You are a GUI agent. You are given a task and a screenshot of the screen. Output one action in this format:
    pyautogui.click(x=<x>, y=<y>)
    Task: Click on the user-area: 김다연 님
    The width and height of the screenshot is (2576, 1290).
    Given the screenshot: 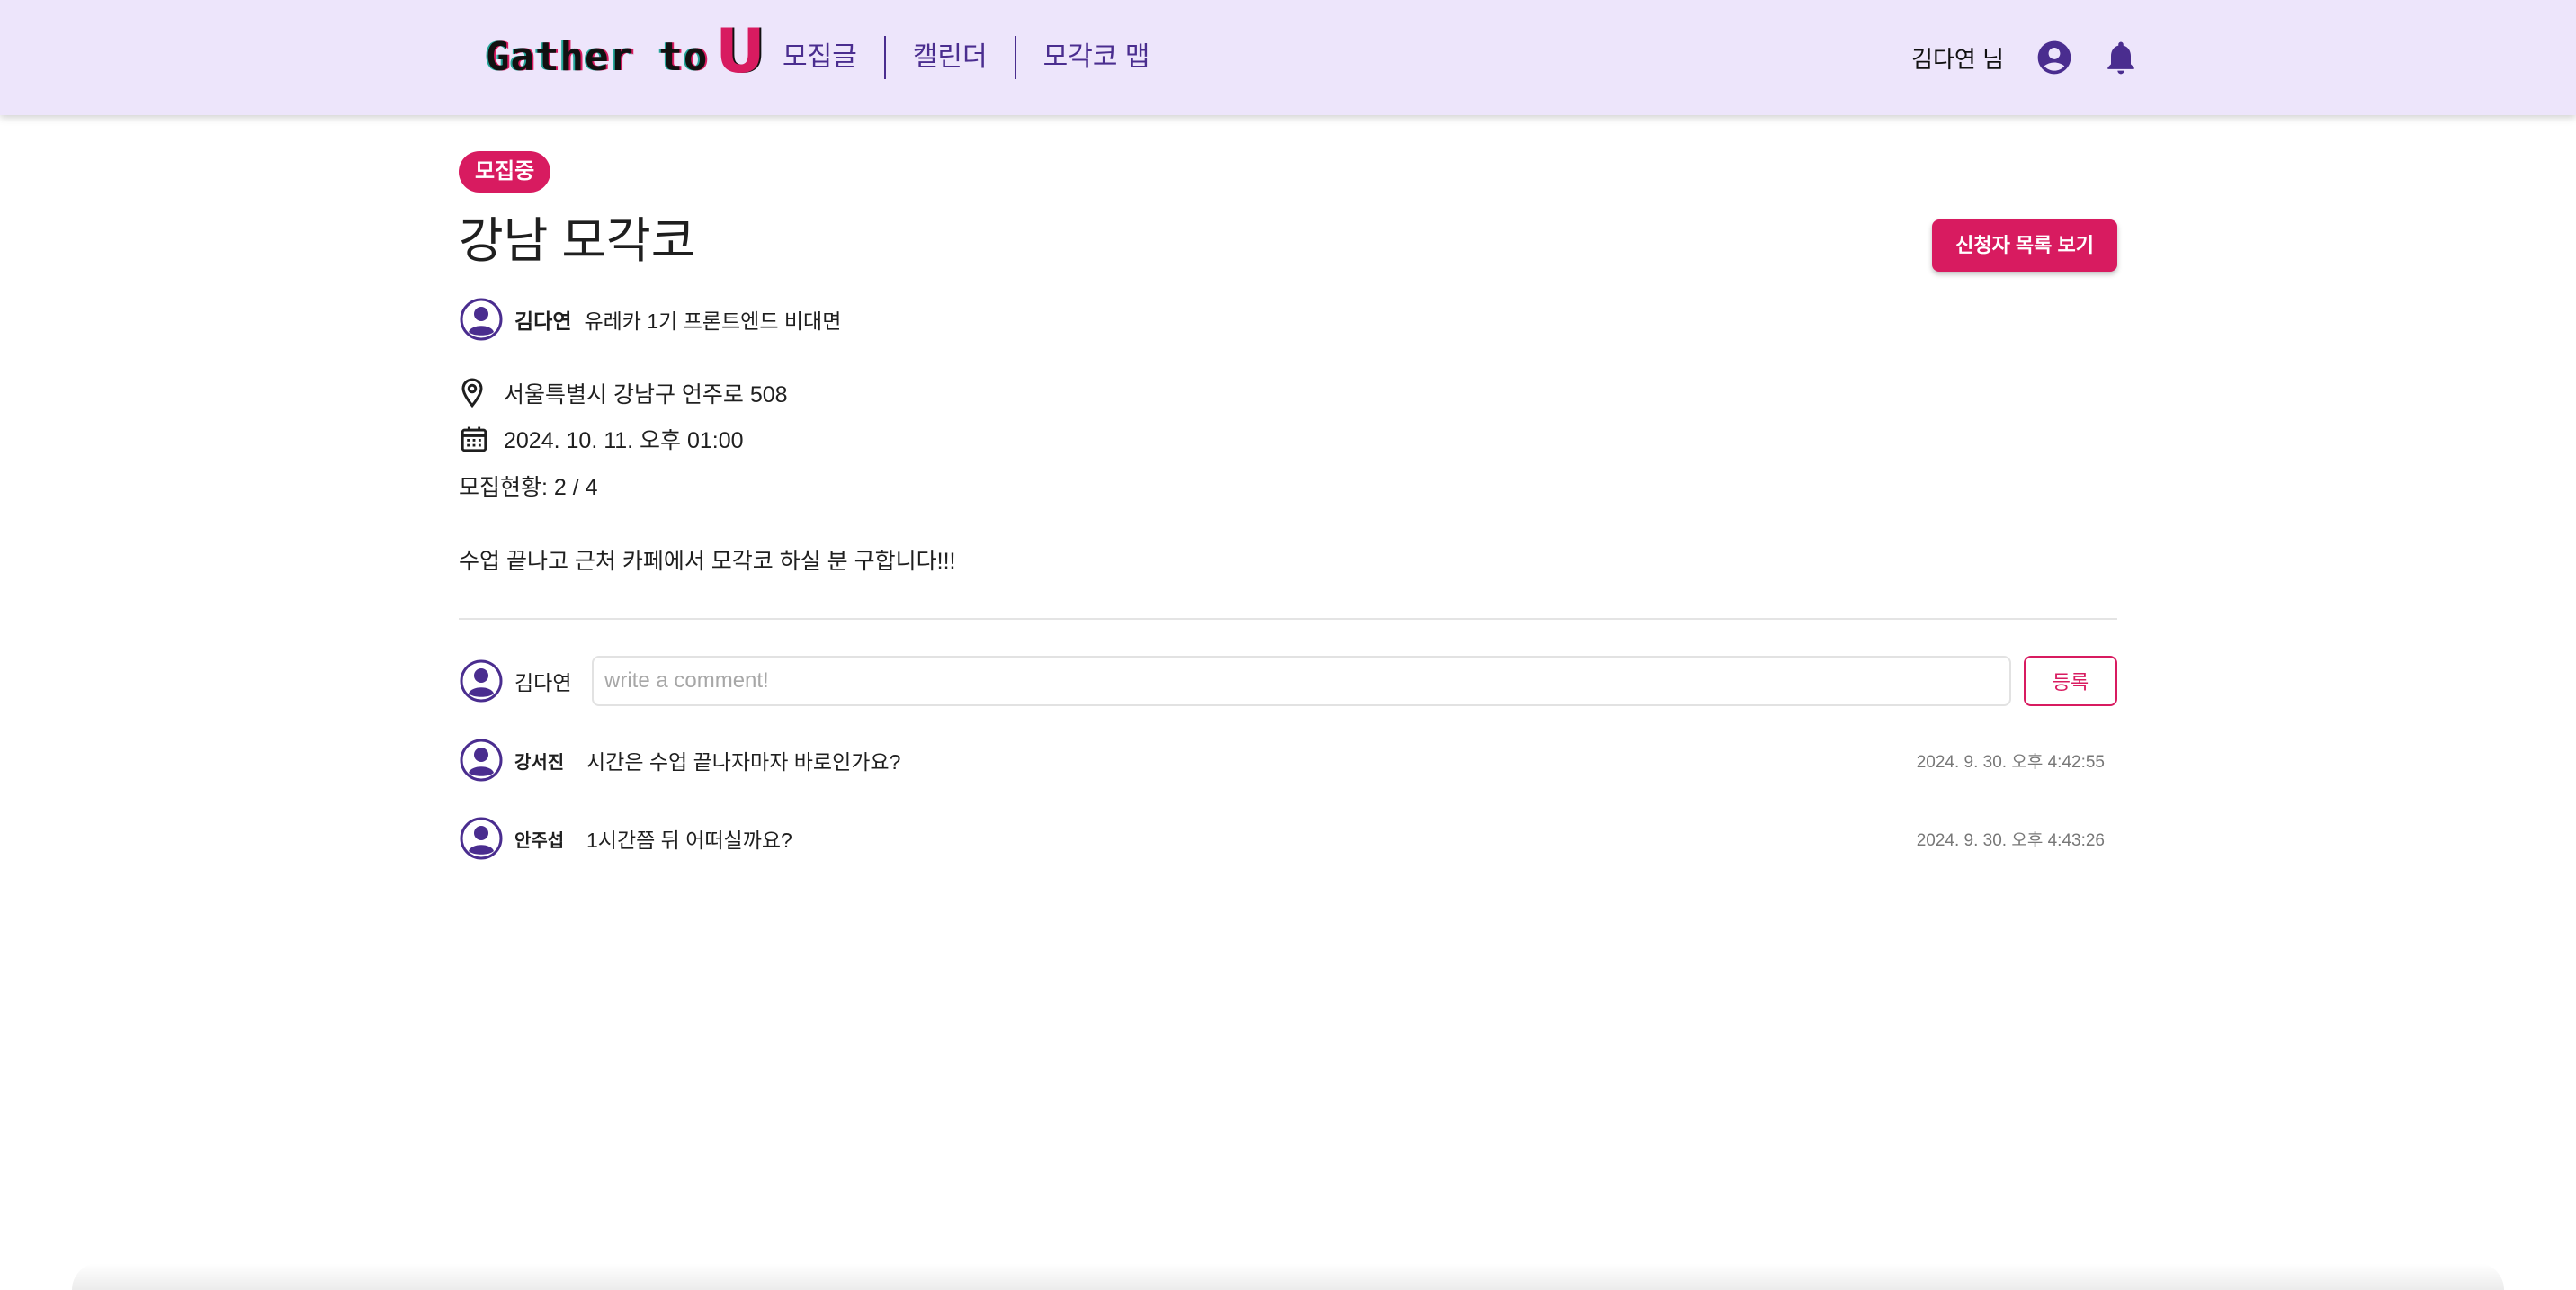 What is the action you would take?
    pyautogui.click(x=2026, y=57)
    